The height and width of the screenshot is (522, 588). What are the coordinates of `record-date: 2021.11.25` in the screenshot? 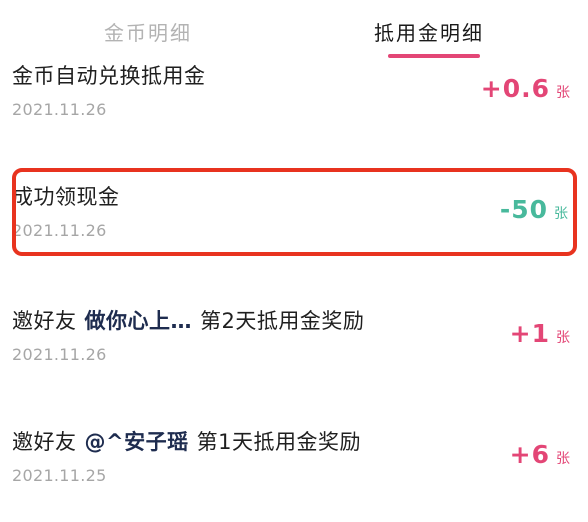 It's located at (59, 475).